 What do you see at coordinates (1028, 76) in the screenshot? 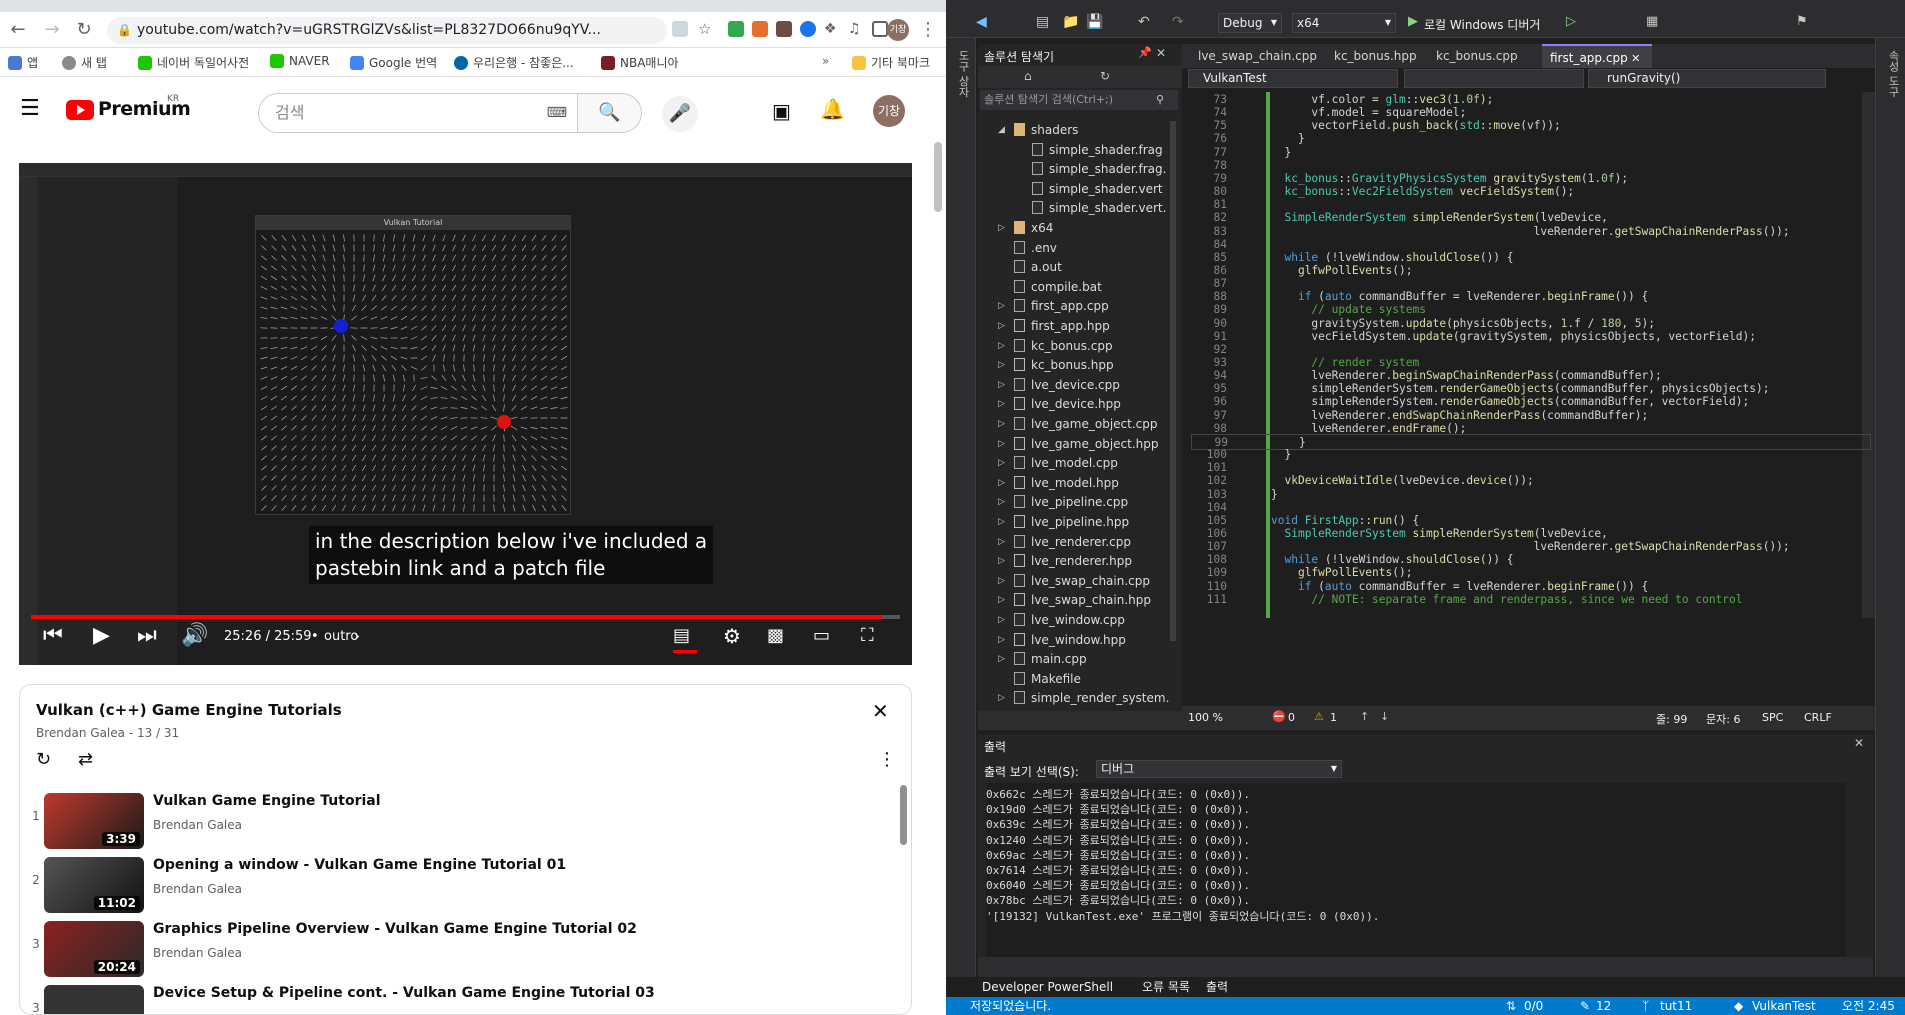
I see `home-icon: ⌂` at bounding box center [1028, 76].